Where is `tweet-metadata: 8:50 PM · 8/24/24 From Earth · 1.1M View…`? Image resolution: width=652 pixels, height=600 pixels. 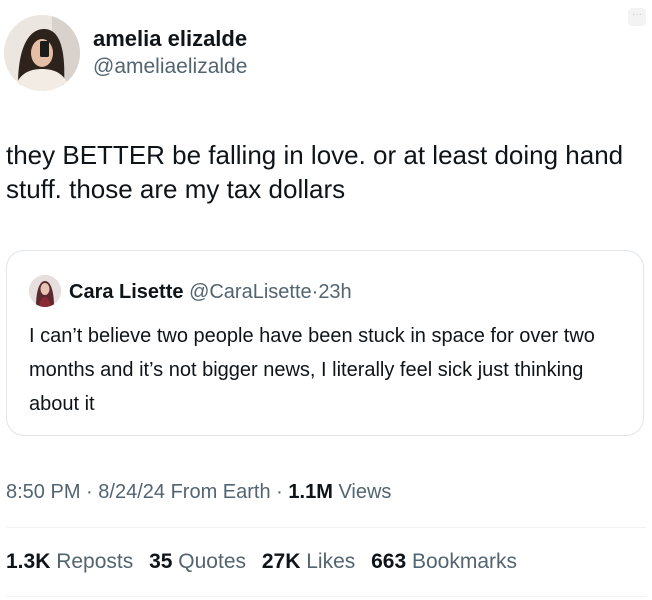 tweet-metadata: 8:50 PM · 8/24/24 From Earth · 1.1M View… is located at coordinates (198, 492).